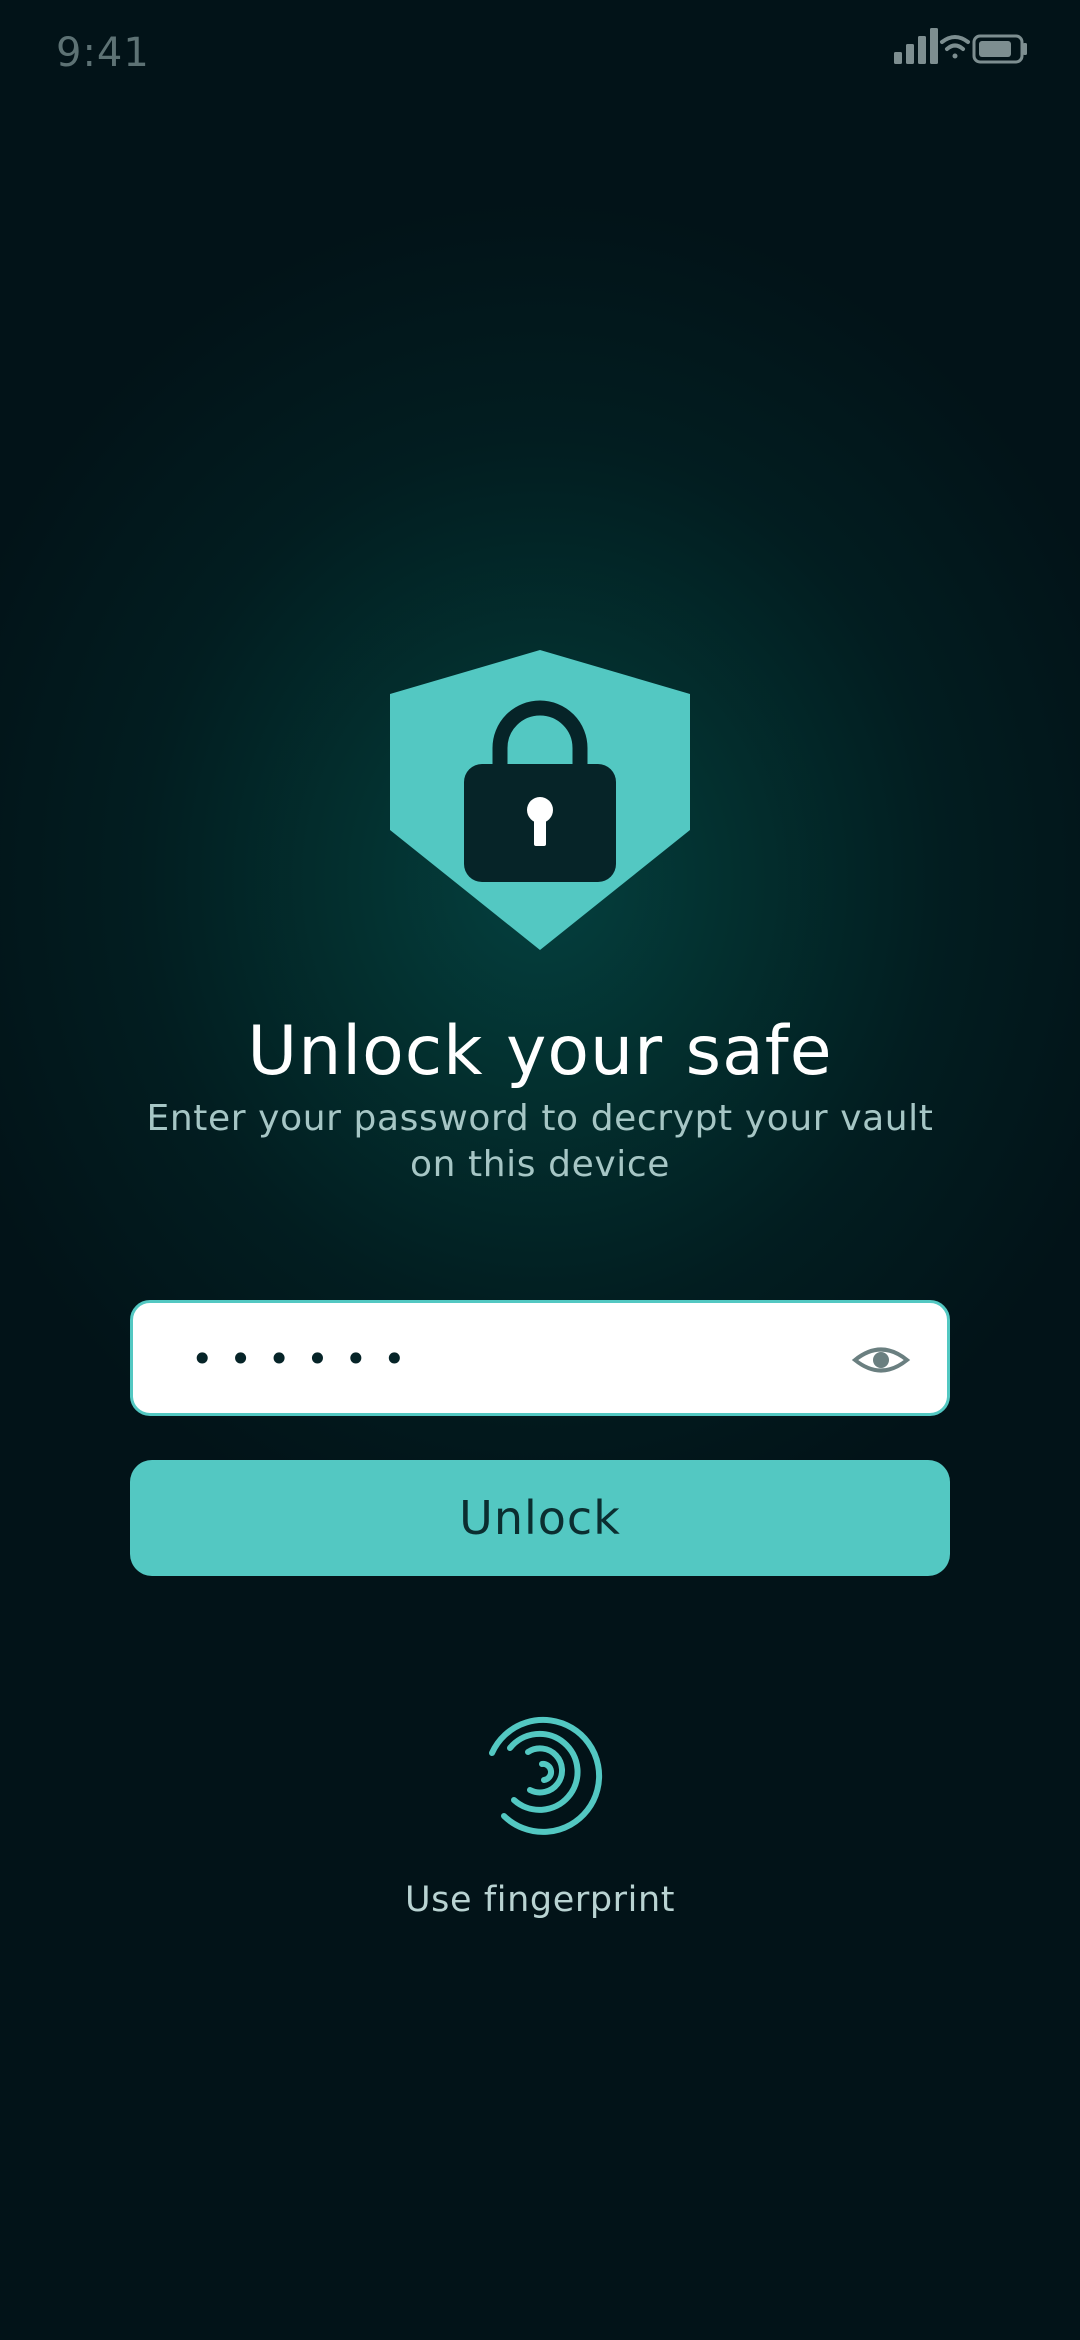 Image resolution: width=1080 pixels, height=2340 pixels. What do you see at coordinates (540, 55) in the screenshot?
I see `status-bar: 9:41` at bounding box center [540, 55].